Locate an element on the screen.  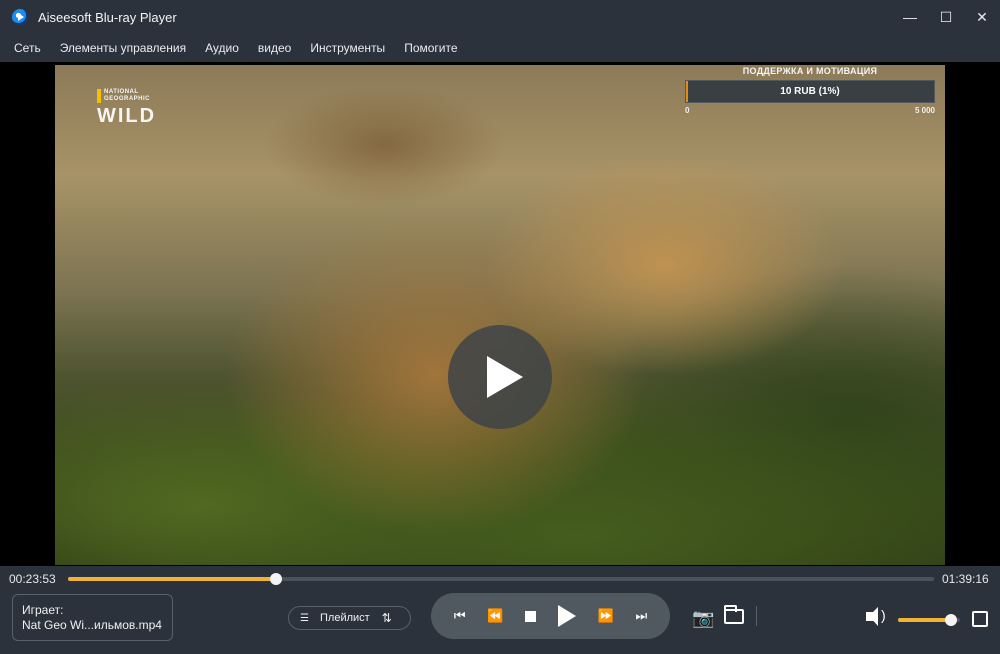
sort-icon: ⇅ is located at coordinates (387, 618).